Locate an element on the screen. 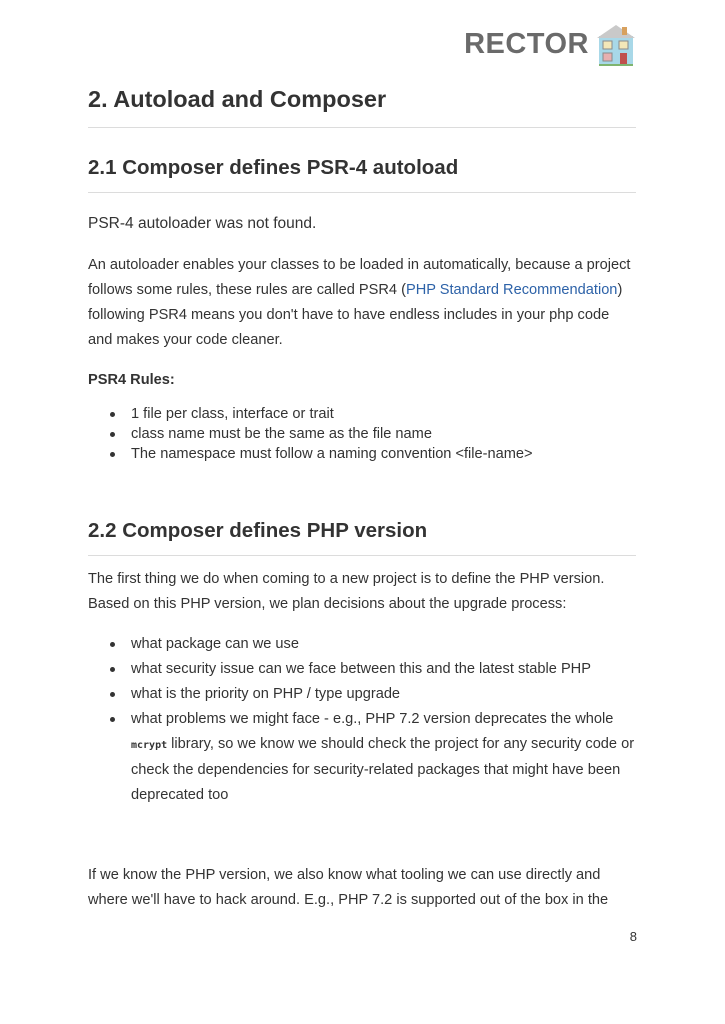  psr-link: PHP Standard Recommendation is located at coordinates (511, 290).